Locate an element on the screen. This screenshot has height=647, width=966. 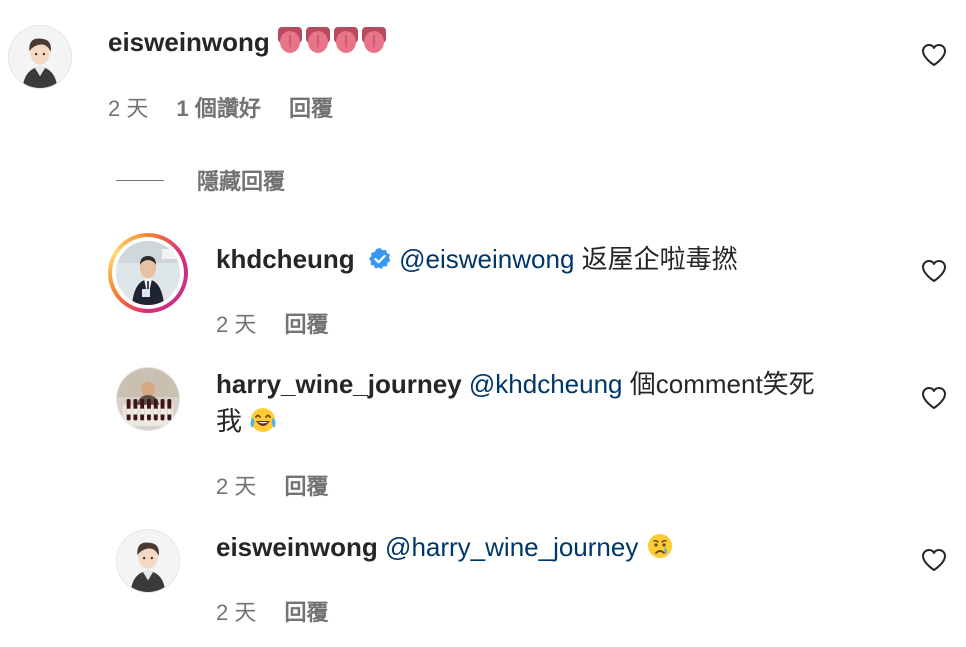
crying-face-emoji is located at coordinates (660, 550).